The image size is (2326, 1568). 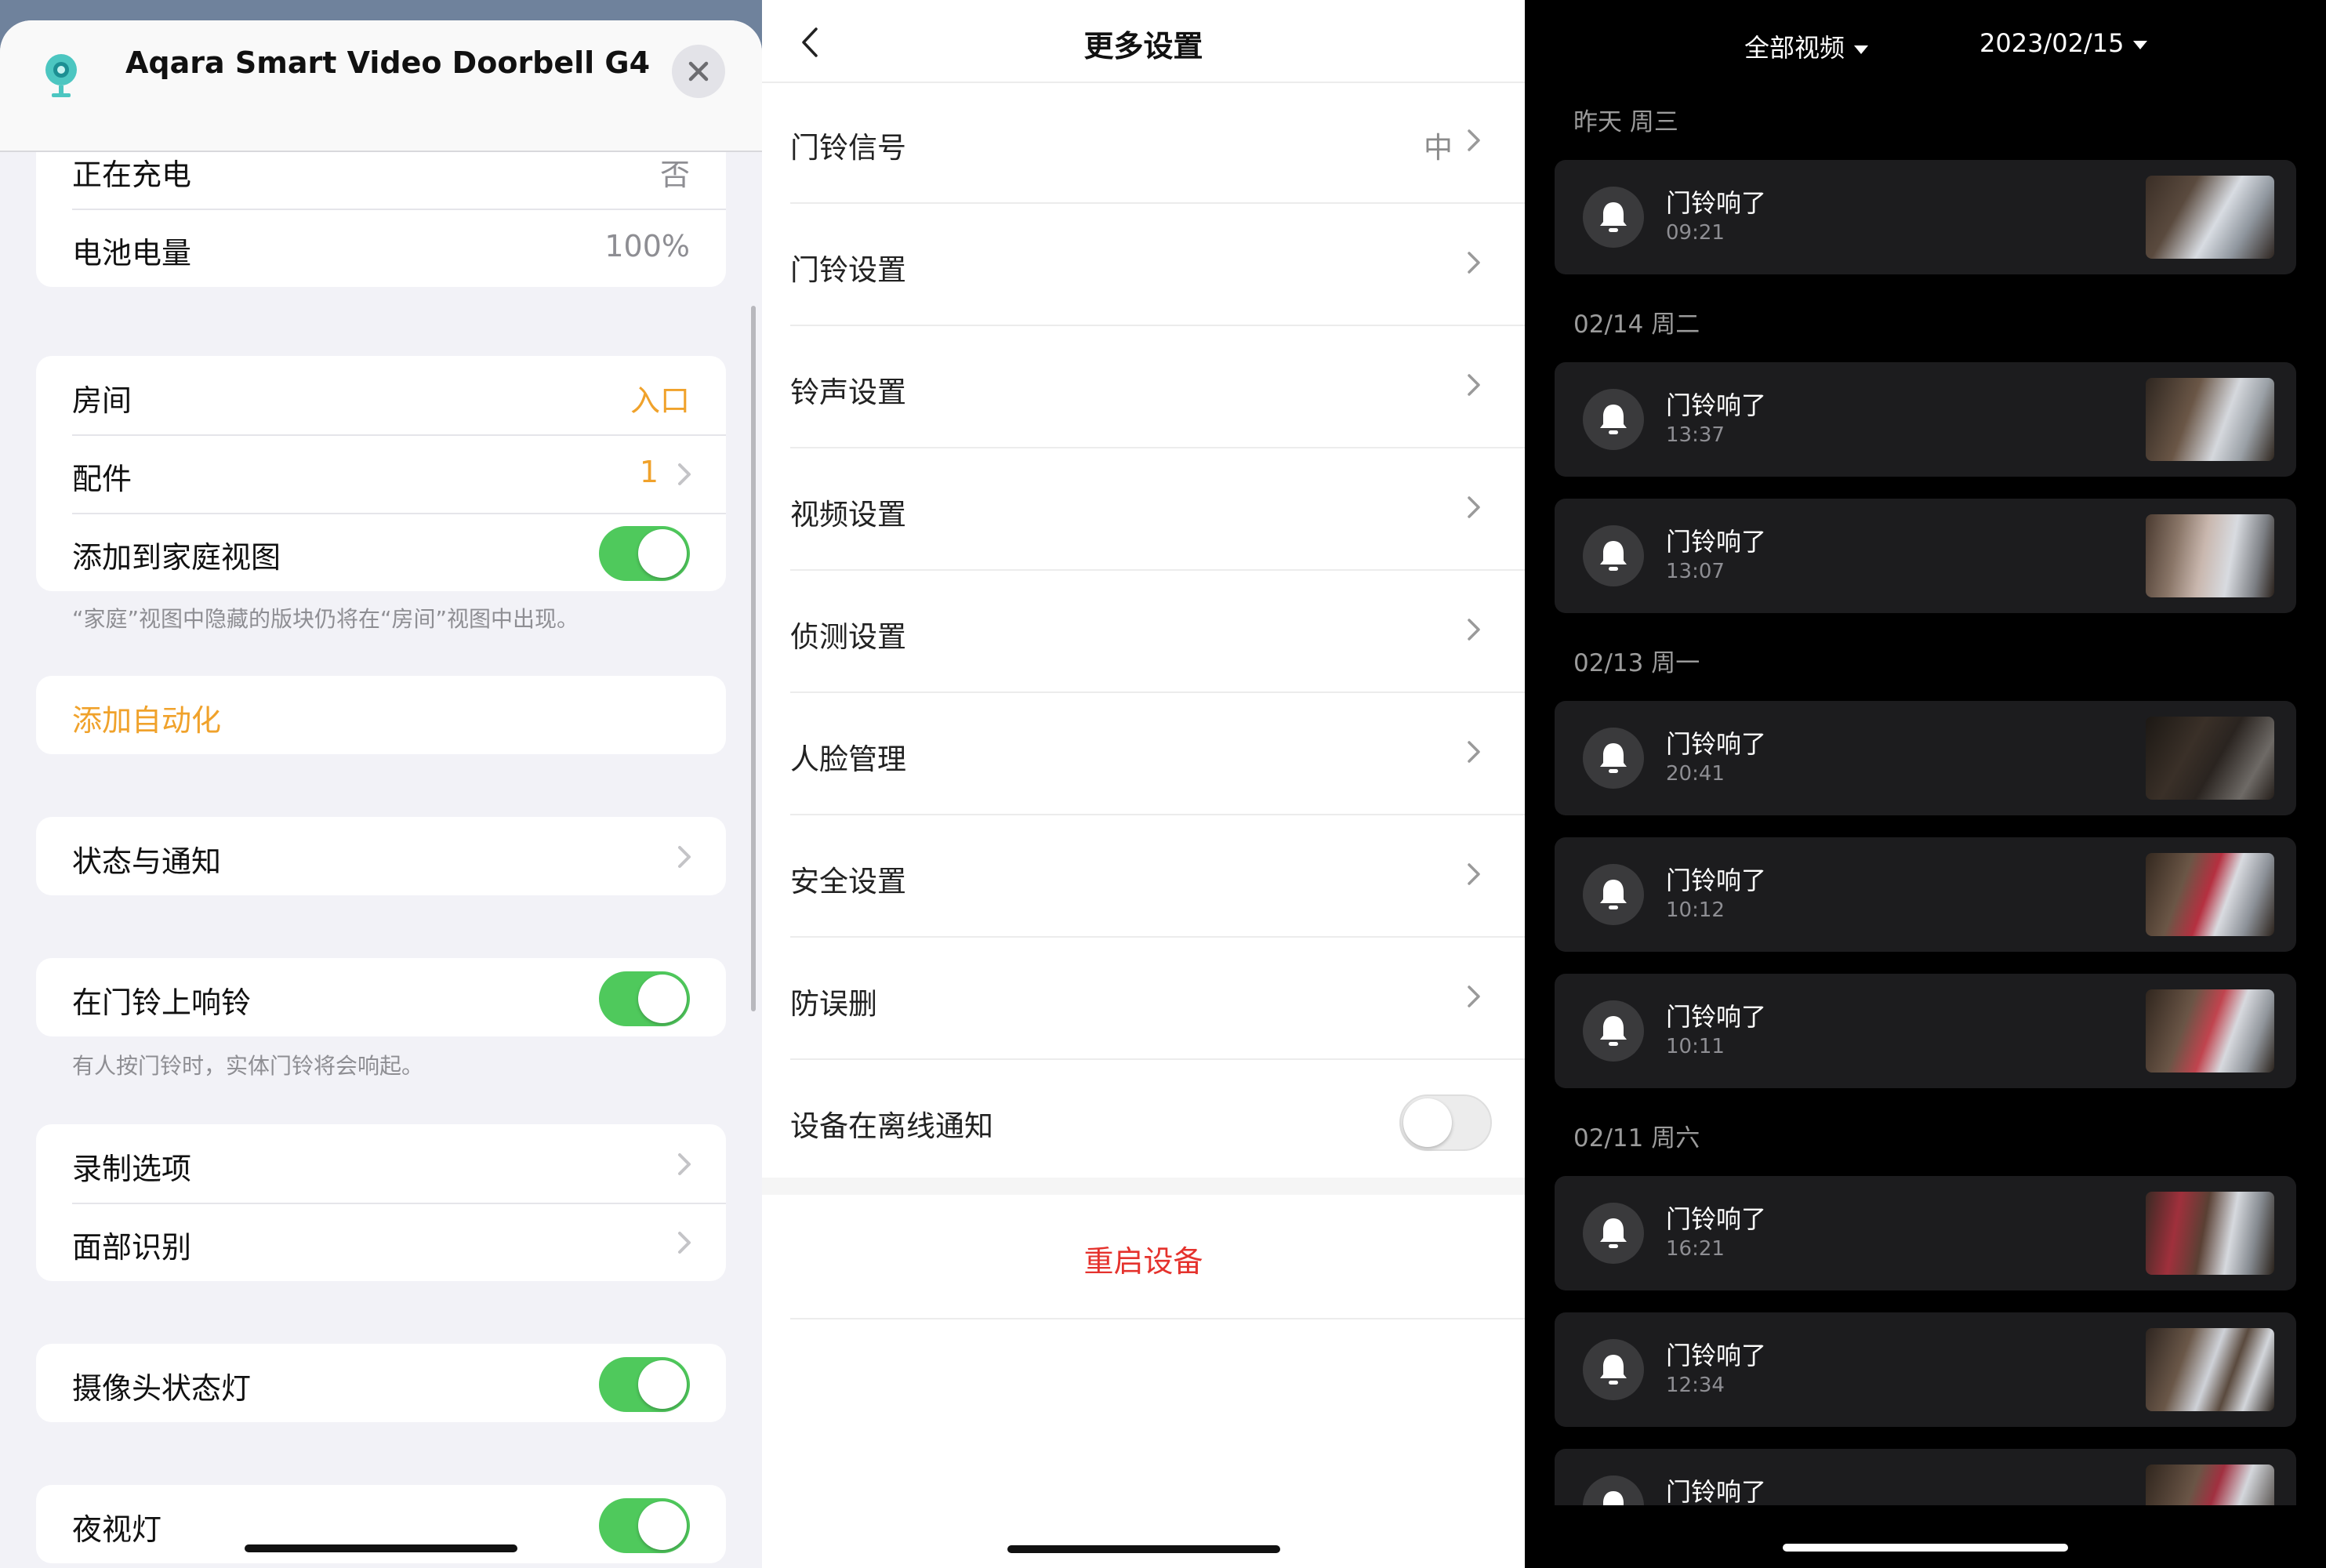 What do you see at coordinates (1157, 999) in the screenshot?
I see `settings-row-anti-delete: 防误删` at bounding box center [1157, 999].